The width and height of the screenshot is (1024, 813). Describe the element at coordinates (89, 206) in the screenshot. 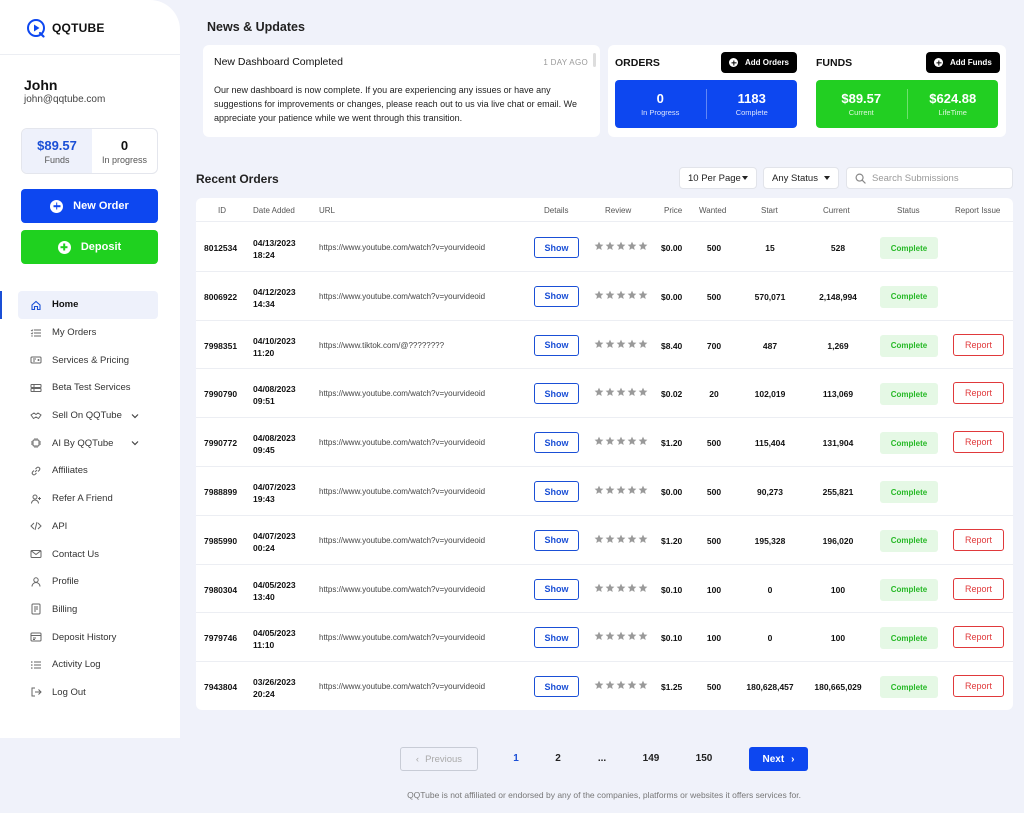

I see `new-order-button: New Order` at that location.